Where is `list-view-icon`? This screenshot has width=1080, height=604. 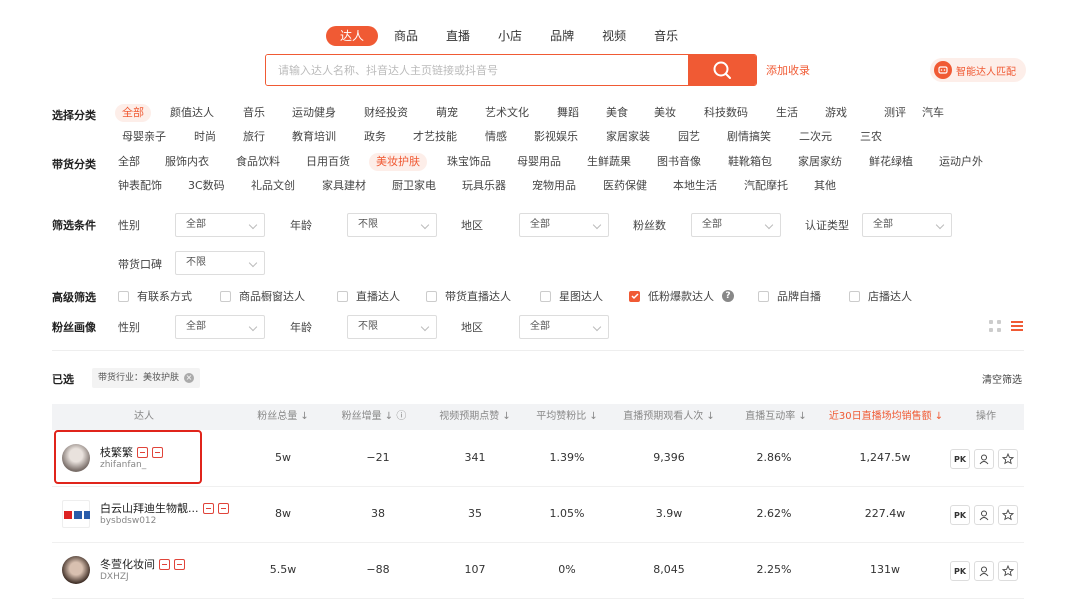
list-view-icon is located at coordinates (1017, 326).